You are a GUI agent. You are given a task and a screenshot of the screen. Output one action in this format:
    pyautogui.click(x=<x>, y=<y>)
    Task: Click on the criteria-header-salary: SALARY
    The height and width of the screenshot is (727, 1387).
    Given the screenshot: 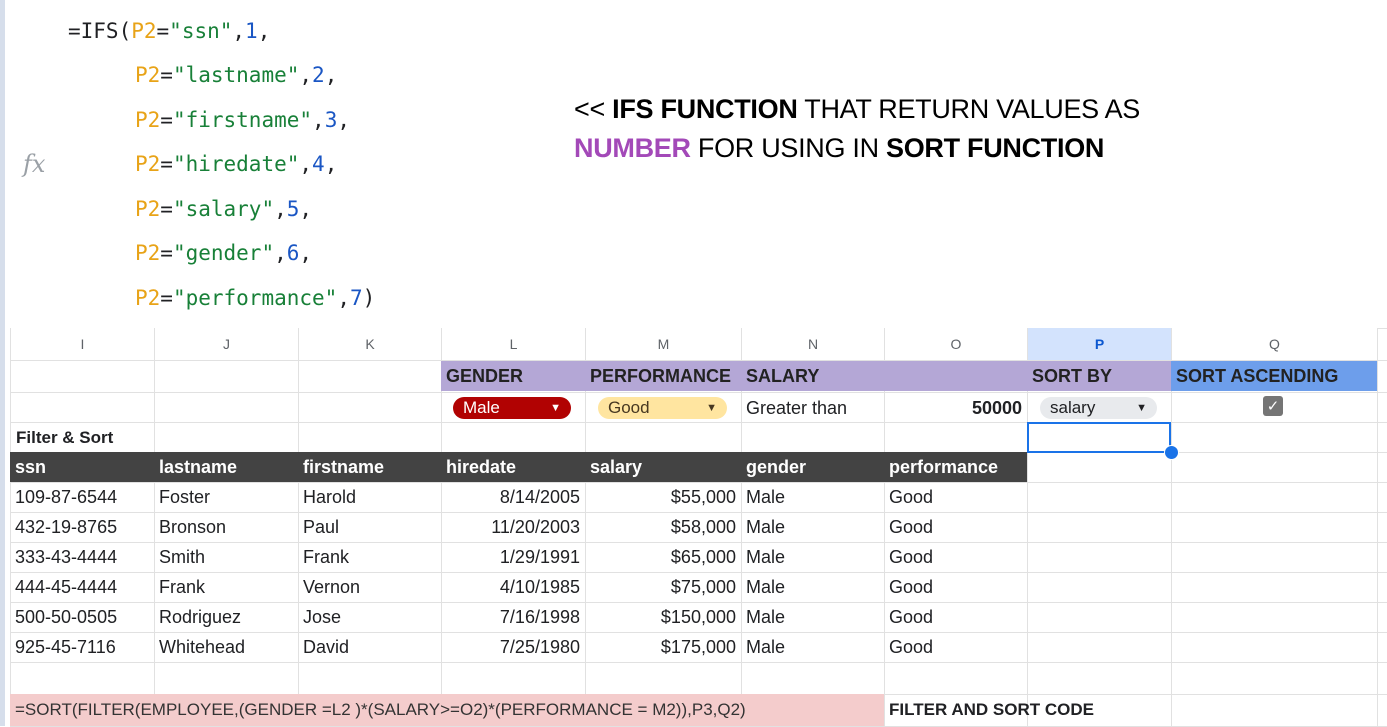 What is the action you would take?
    pyautogui.click(x=812, y=376)
    